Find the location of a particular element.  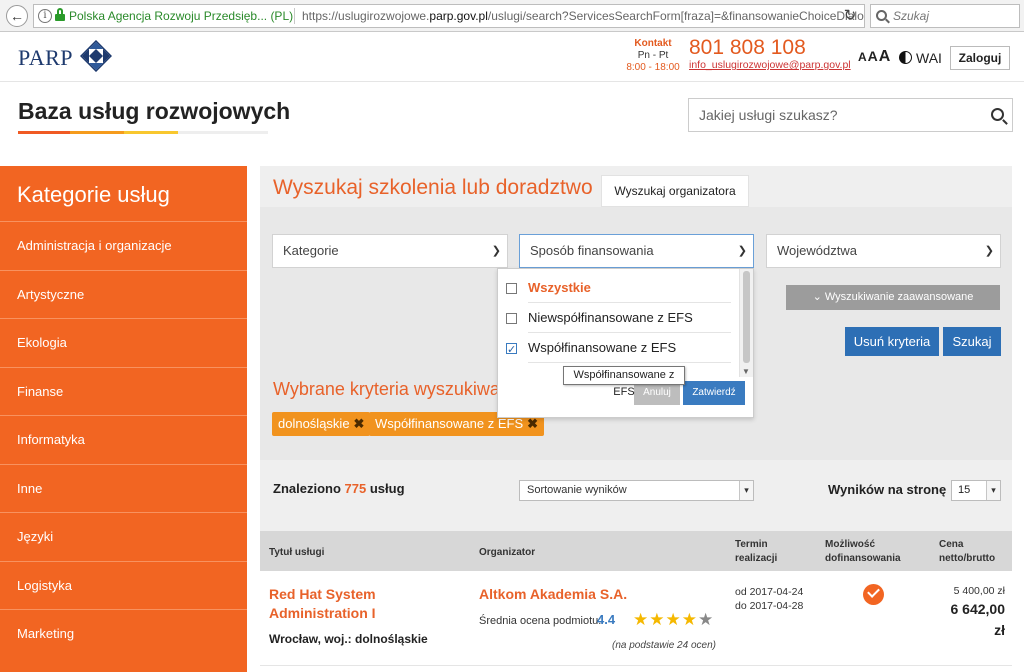

scroll-down-icon: ▼ is located at coordinates (746, 371).